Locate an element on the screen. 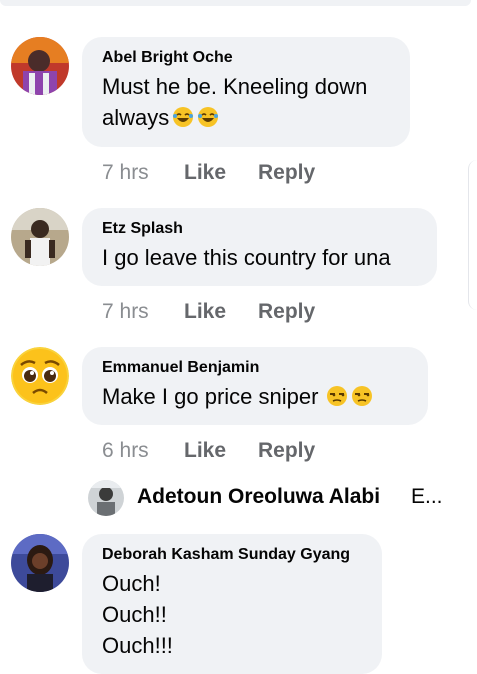 The image size is (477, 674). comment-text-line: Make I go price sniper is located at coordinates (210, 396).